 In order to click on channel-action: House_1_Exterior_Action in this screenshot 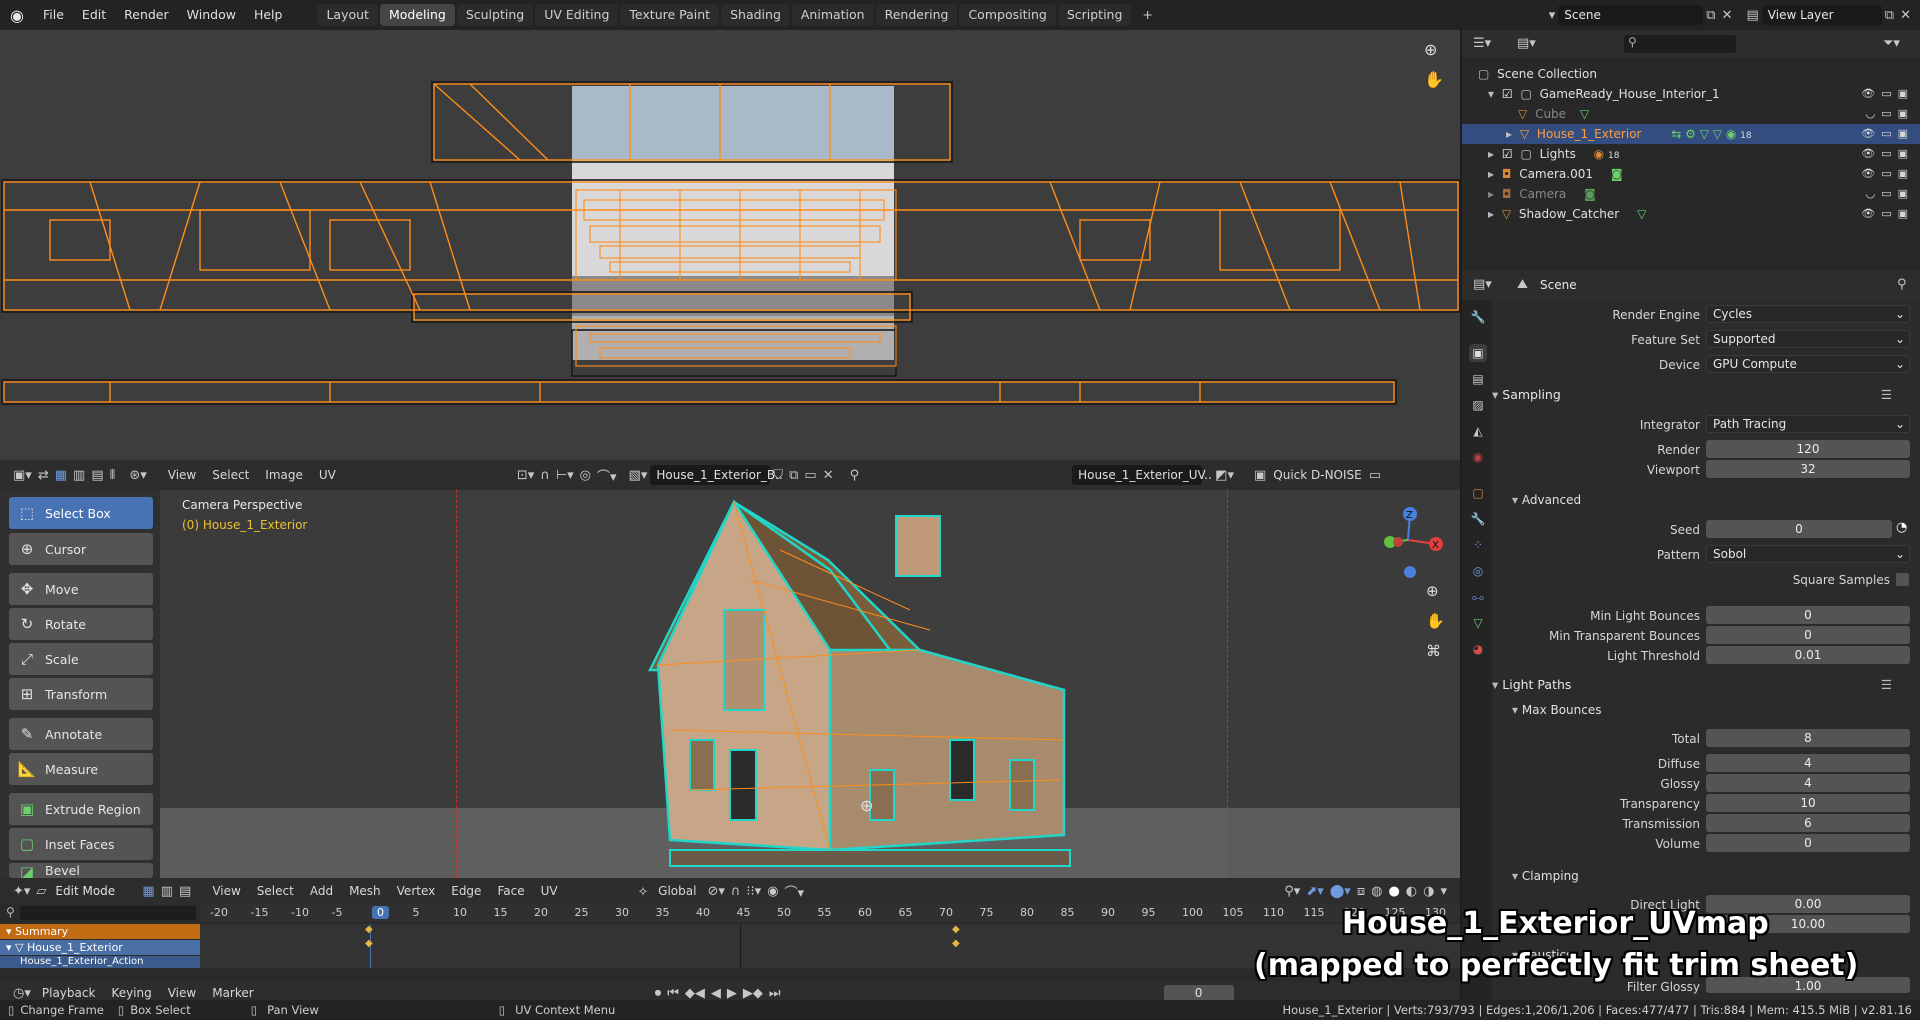, I will do `click(100, 962)`.